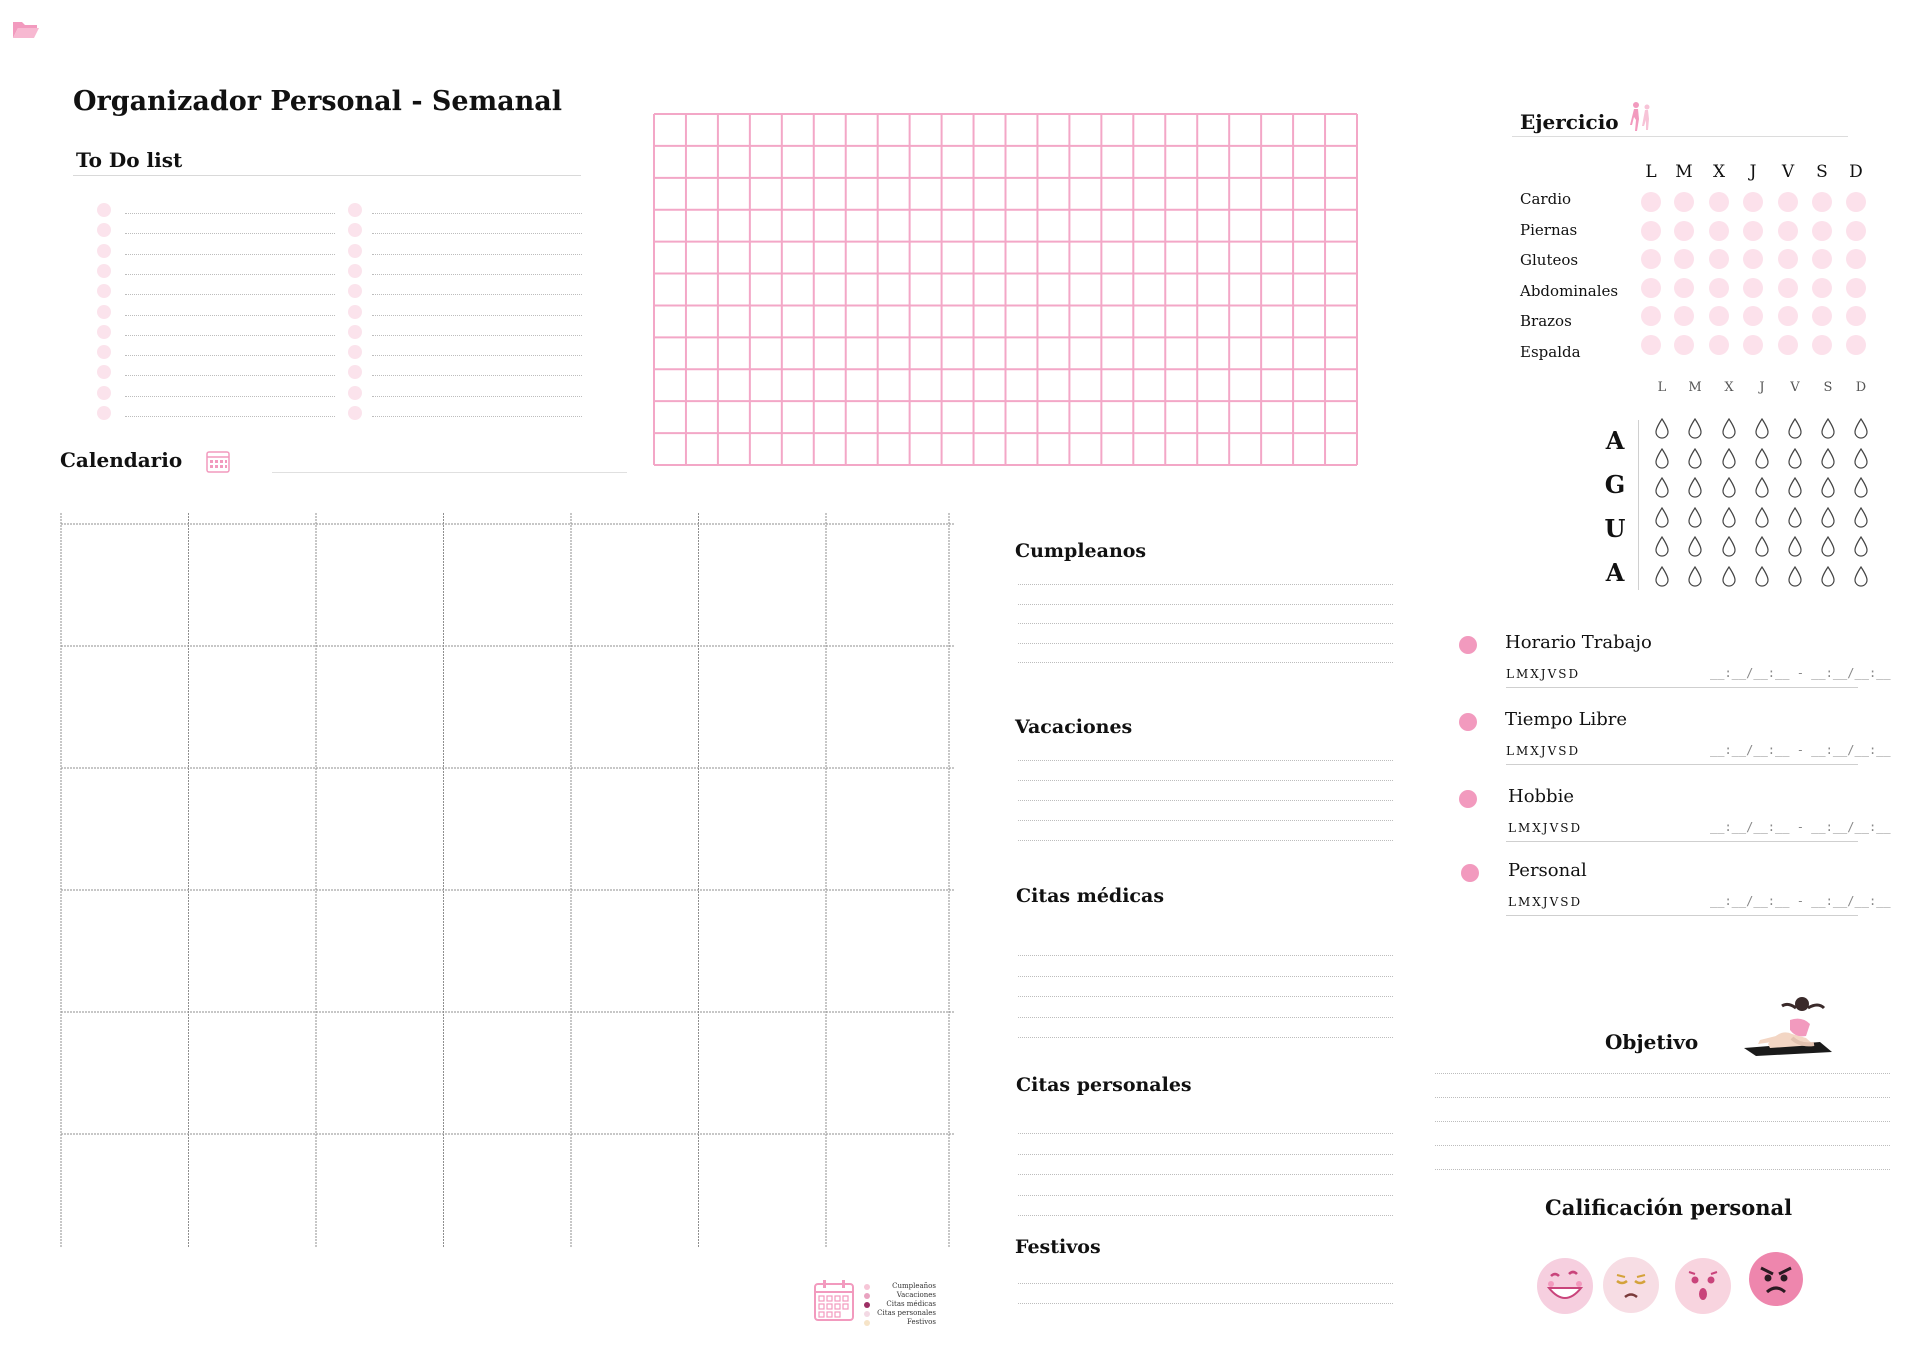 The height and width of the screenshot is (1357, 1920). I want to click on surprised-face-icon, so click(1703, 1286).